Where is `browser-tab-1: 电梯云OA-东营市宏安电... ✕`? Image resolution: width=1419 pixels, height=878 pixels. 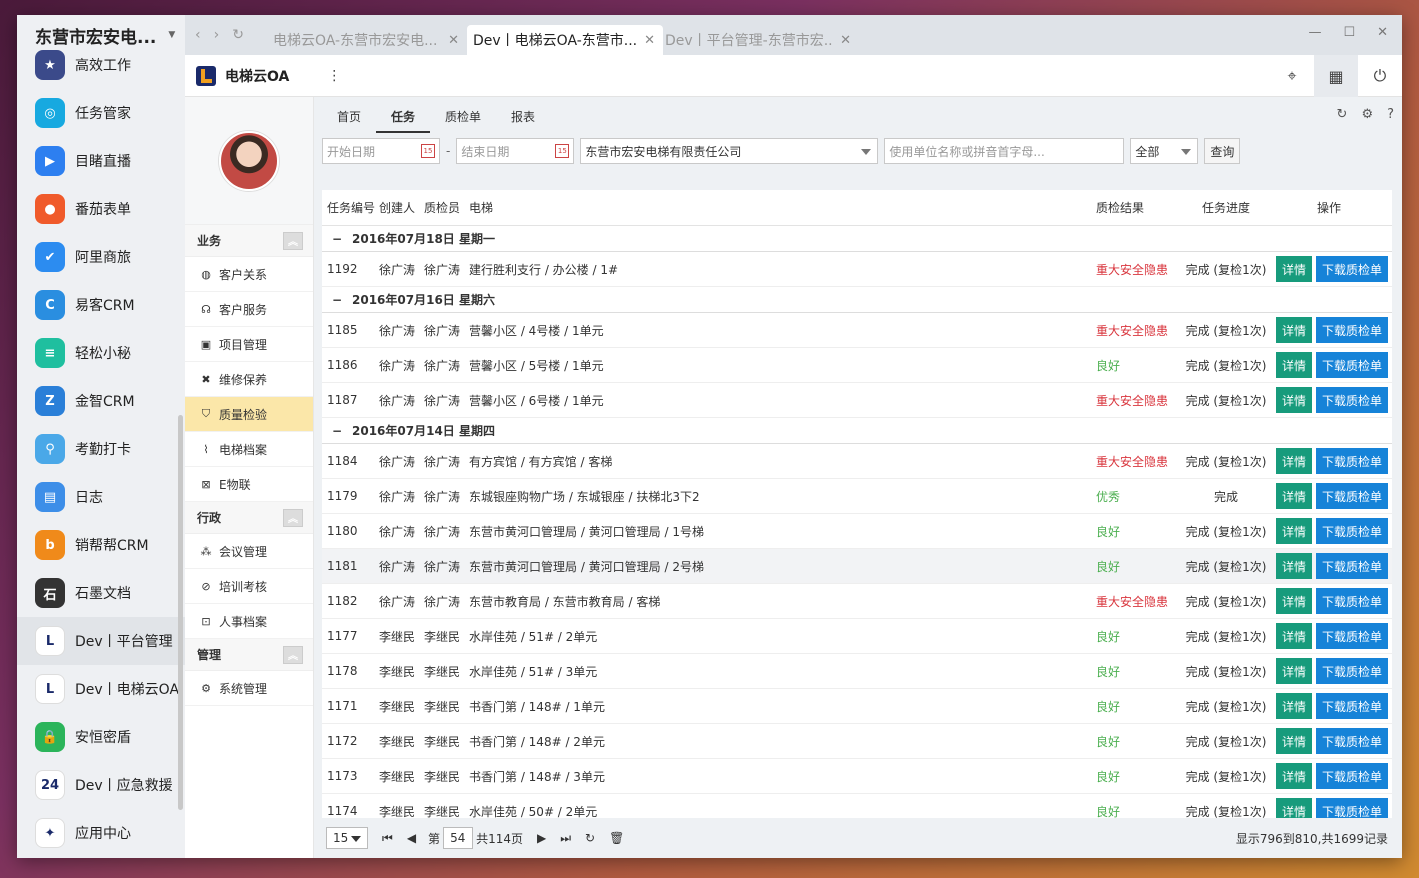
browser-tab-1: 电梯云OA-东营市宏安电... ✕ is located at coordinates (369, 40).